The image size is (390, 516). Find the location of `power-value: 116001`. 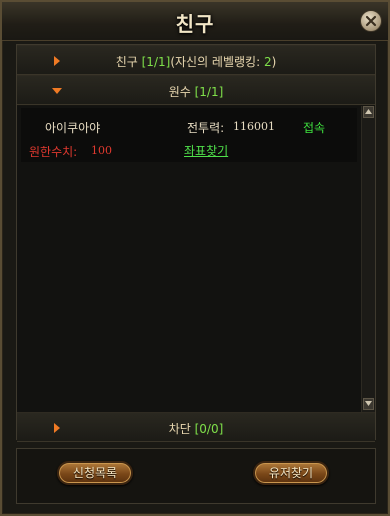

power-value: 116001 is located at coordinates (254, 126).